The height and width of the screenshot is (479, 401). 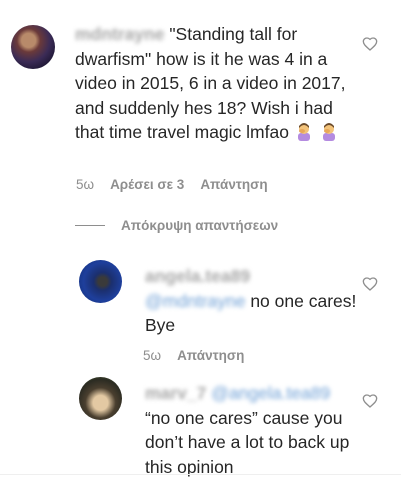 I want to click on likes-count-button: Αρέσει σε 3, so click(x=147, y=184).